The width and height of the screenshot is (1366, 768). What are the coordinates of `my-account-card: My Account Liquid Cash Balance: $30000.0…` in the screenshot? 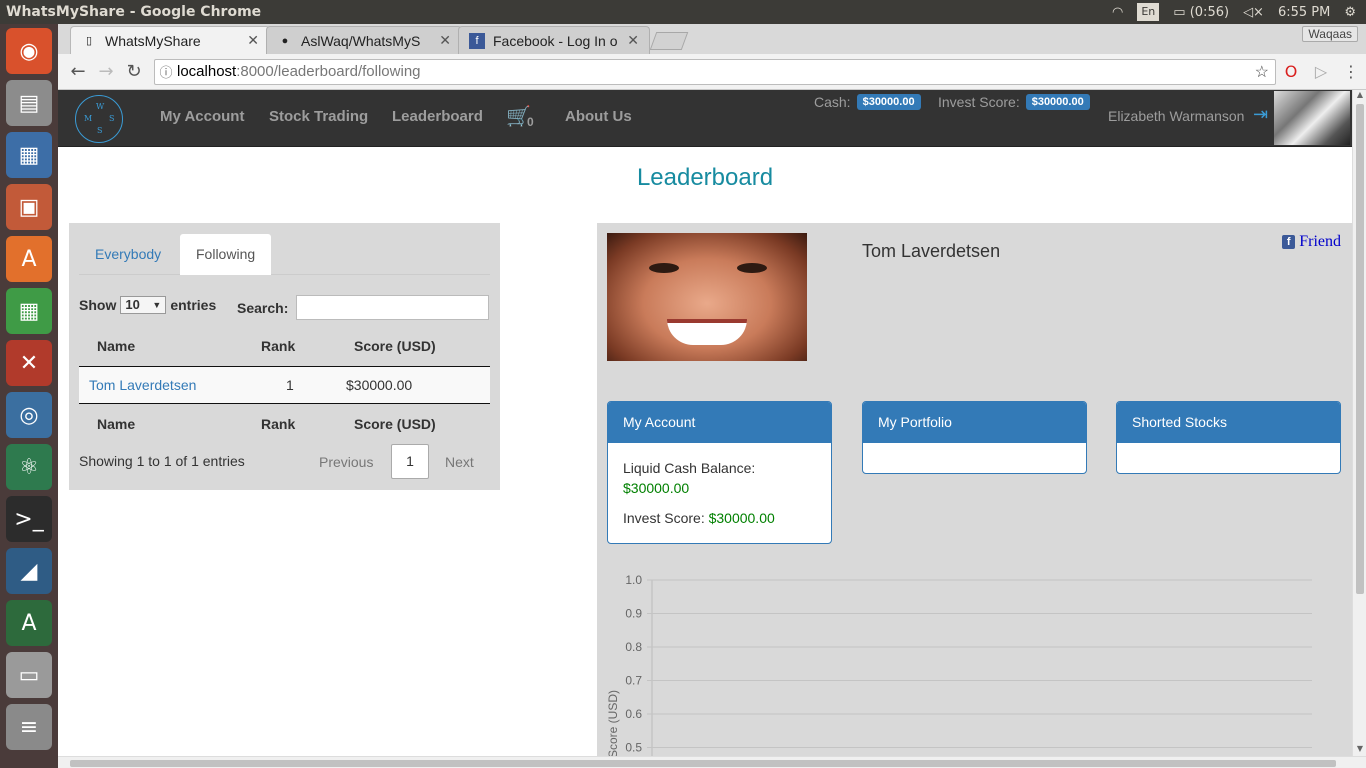 It's located at (719, 472).